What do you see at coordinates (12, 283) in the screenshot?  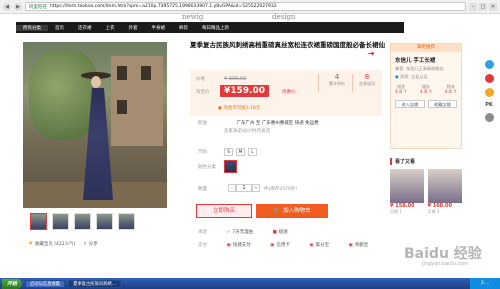 I see `start-button: 开始` at bounding box center [12, 283].